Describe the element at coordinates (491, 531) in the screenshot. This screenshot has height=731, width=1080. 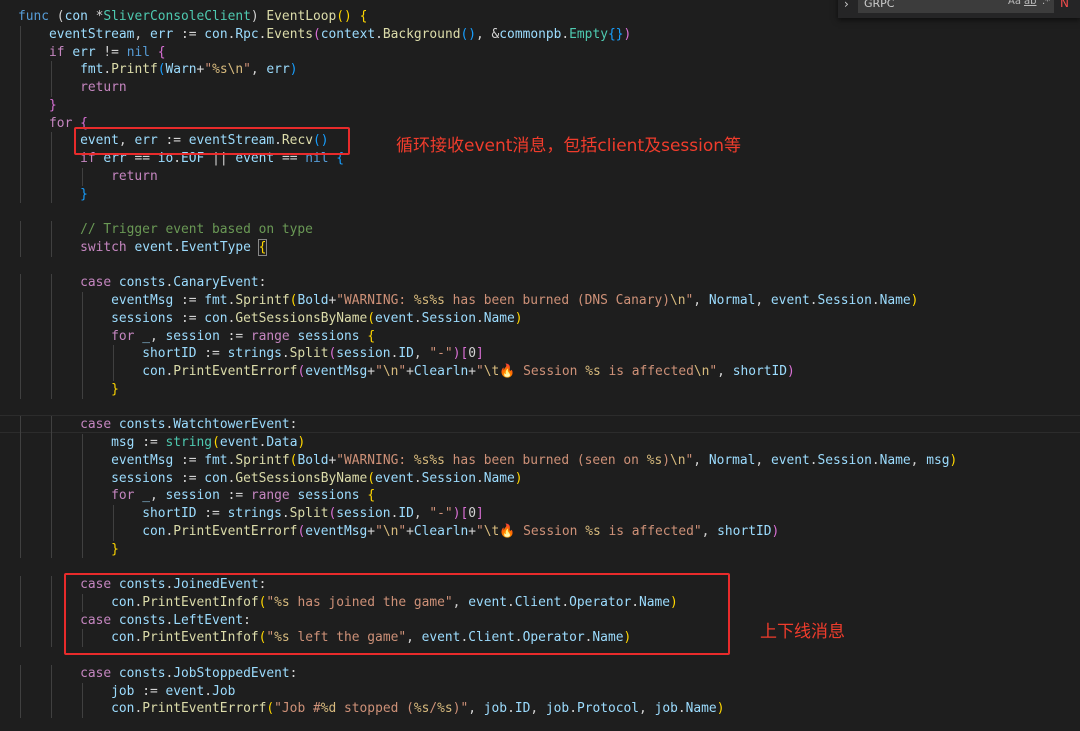
I see `code-token: \t` at that location.